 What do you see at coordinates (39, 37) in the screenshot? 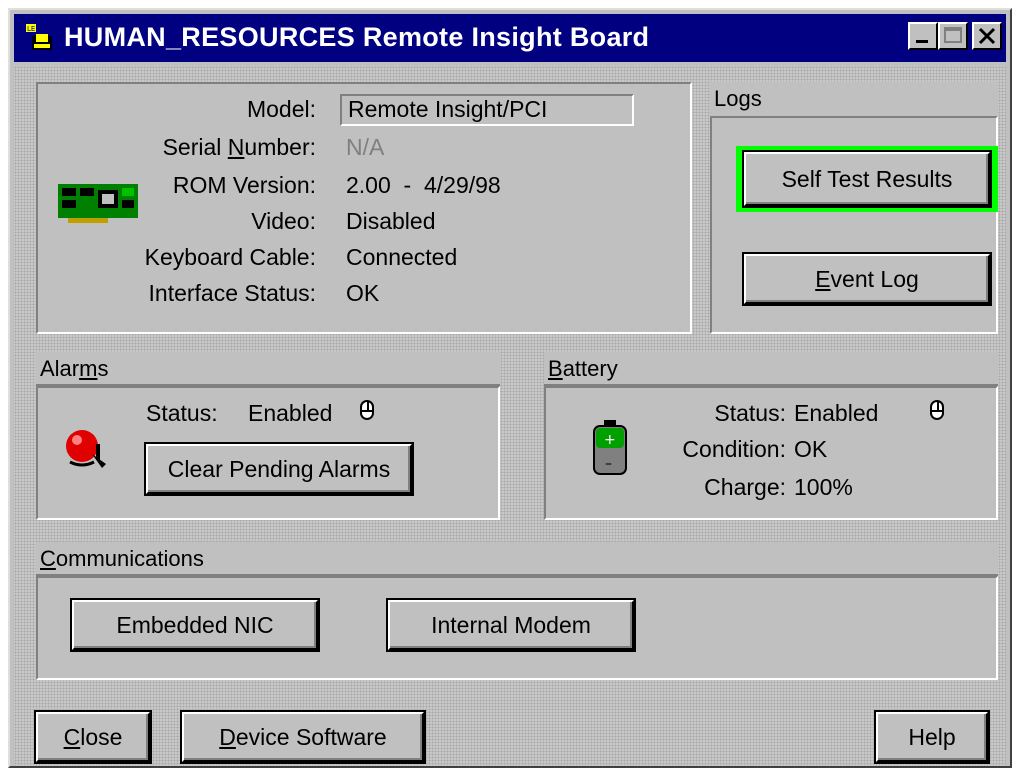
I see `app-icon: LED` at bounding box center [39, 37].